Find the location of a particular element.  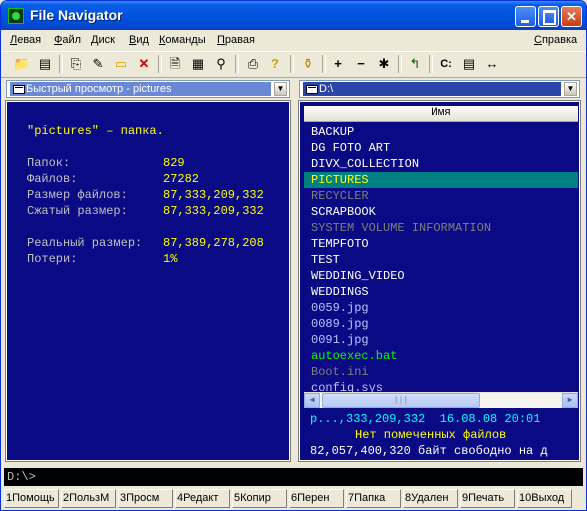

scroll-left-icon: ◀ is located at coordinates (312, 400).